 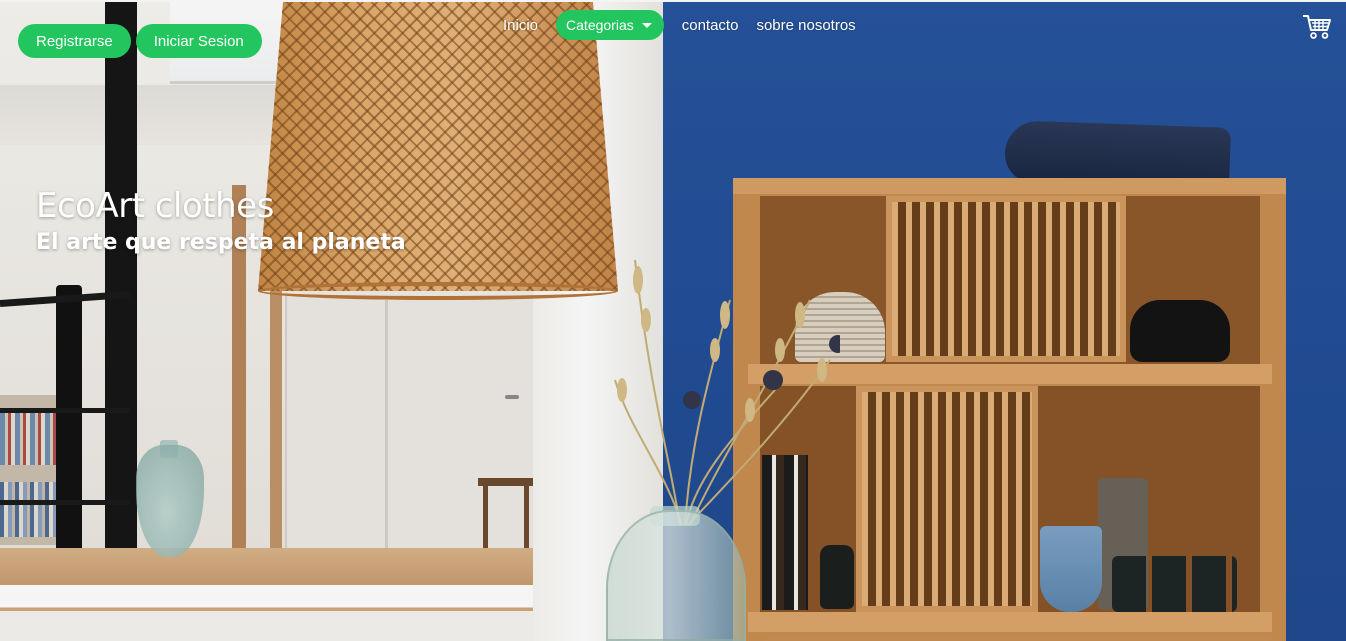 What do you see at coordinates (673, 1) in the screenshot?
I see `top-border` at bounding box center [673, 1].